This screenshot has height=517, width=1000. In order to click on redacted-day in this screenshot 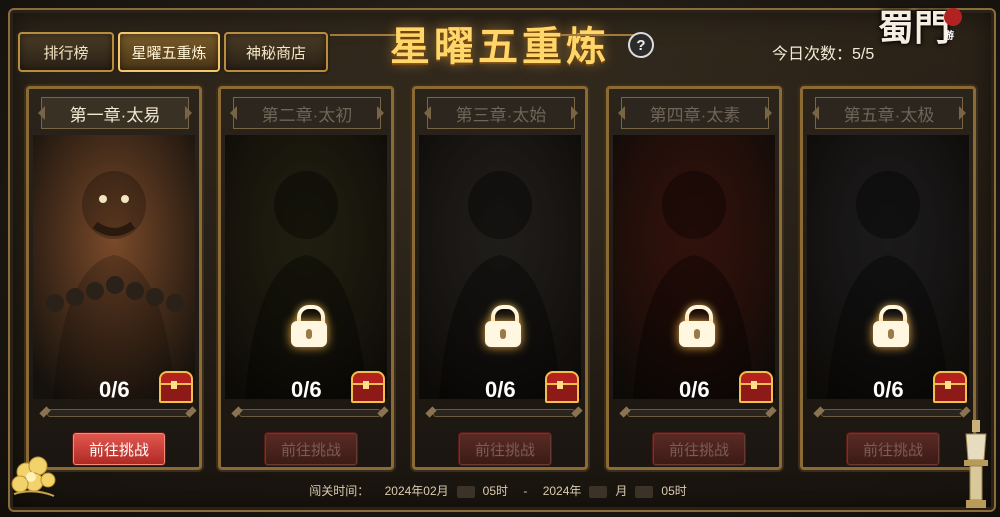, I will do `click(644, 491)`.